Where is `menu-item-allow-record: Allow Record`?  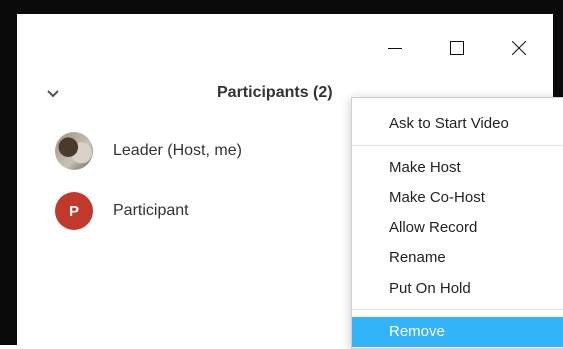 menu-item-allow-record: Allow Record is located at coordinates (457, 228).